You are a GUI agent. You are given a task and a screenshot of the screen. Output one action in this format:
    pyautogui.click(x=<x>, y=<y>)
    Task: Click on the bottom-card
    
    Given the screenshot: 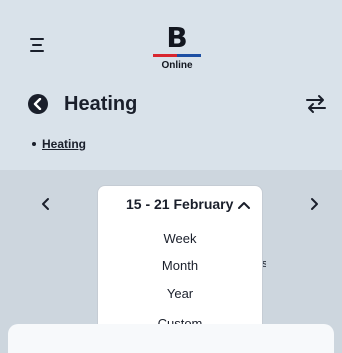 What is the action you would take?
    pyautogui.click(x=171, y=338)
    